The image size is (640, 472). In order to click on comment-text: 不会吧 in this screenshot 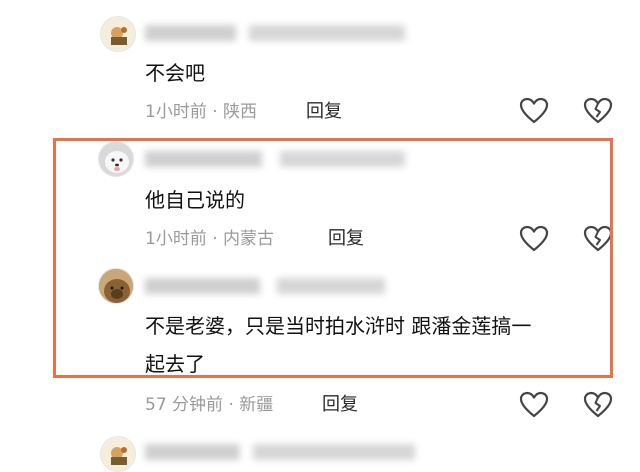, I will do `click(175, 73)`.